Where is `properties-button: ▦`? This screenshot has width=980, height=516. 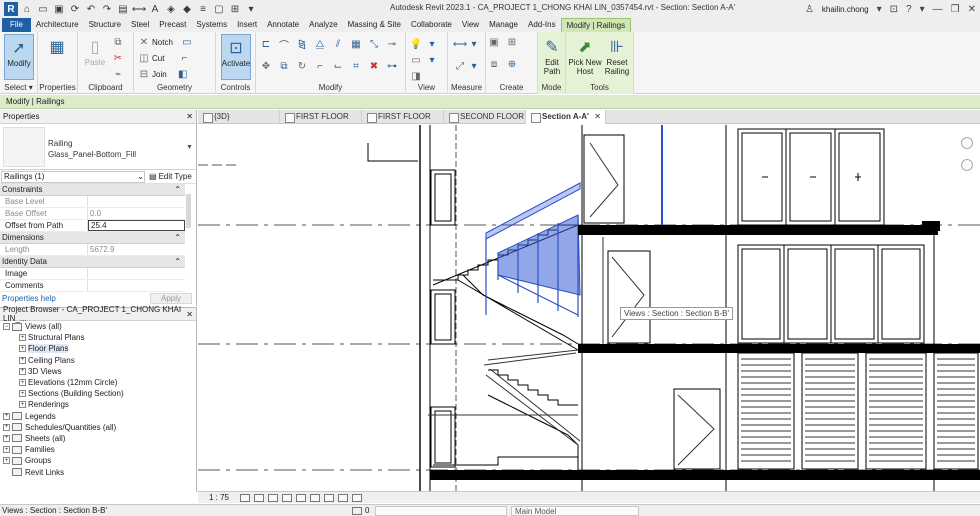
properties-button: ▦ is located at coordinates (57, 57).